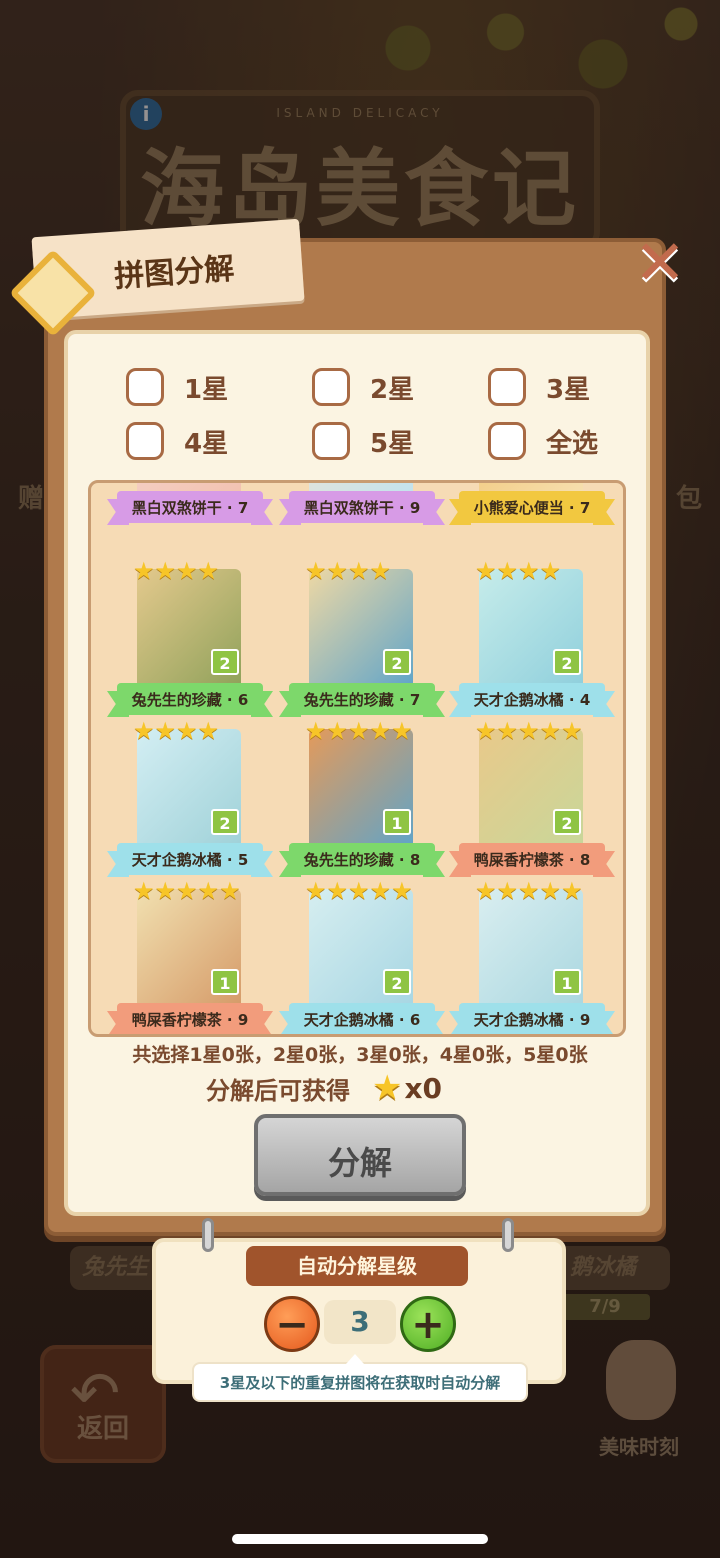 The width and height of the screenshot is (720, 1558). I want to click on puzzle-card: 1 黑白双煞饼干 · 9, so click(362, 502).